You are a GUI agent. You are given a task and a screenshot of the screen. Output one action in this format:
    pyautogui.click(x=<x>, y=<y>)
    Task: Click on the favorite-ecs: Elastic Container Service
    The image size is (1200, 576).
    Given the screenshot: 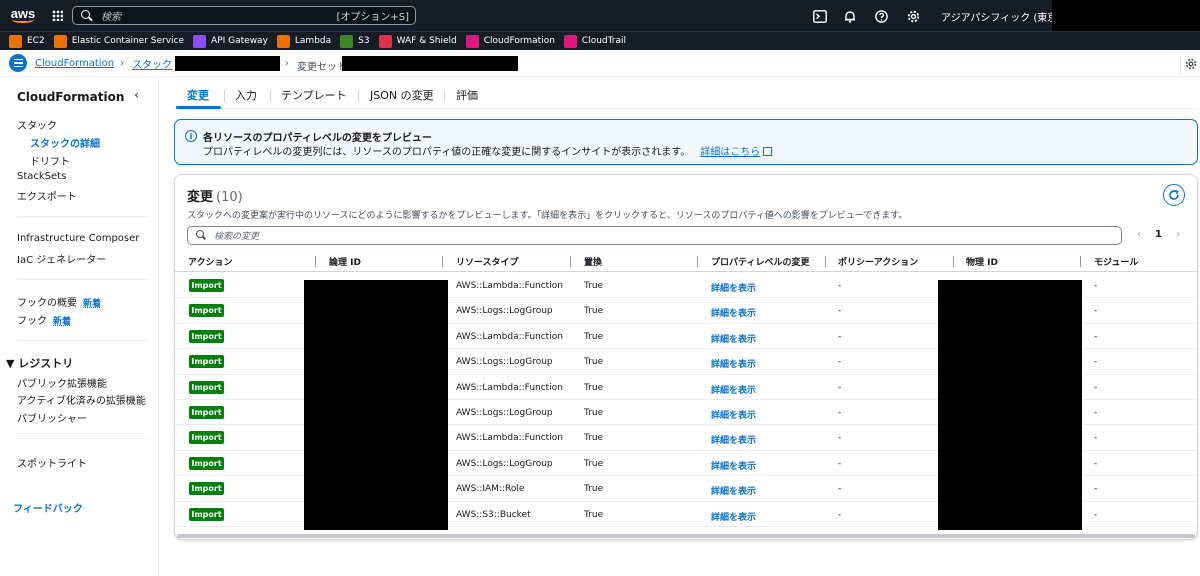 What is the action you would take?
    pyautogui.click(x=118, y=41)
    